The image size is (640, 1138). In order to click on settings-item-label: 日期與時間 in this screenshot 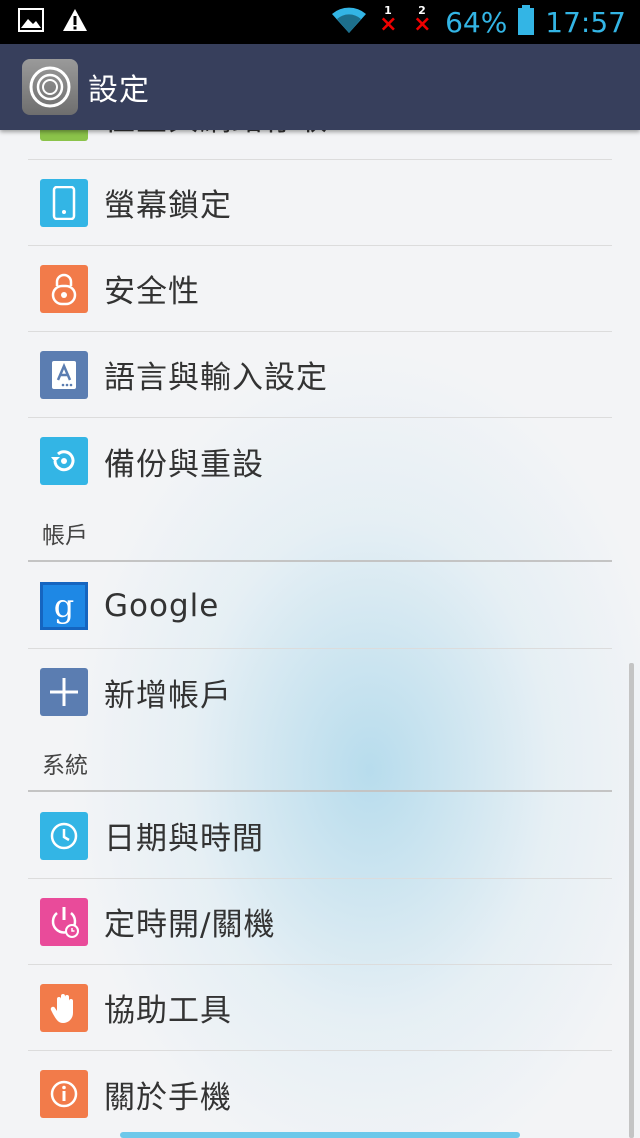, I will do `click(184, 839)`.